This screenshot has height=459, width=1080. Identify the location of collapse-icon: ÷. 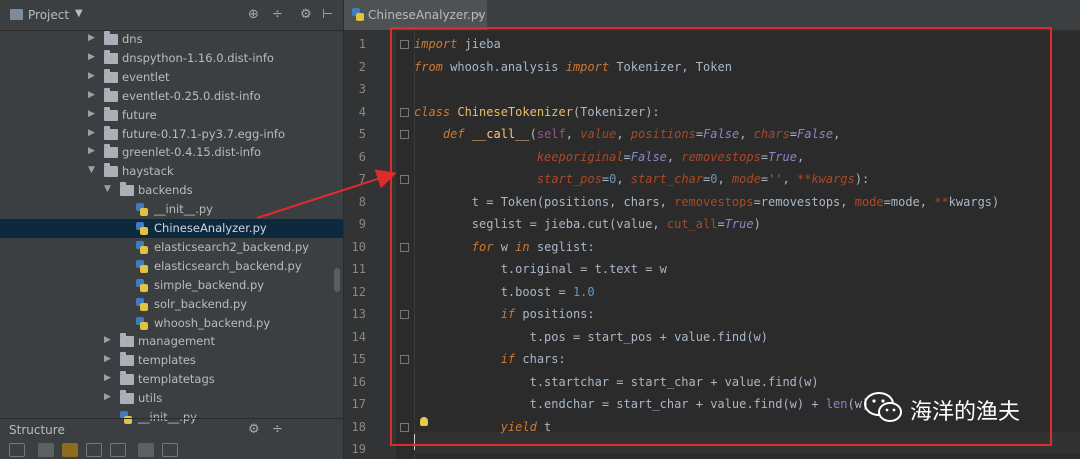
(277, 429).